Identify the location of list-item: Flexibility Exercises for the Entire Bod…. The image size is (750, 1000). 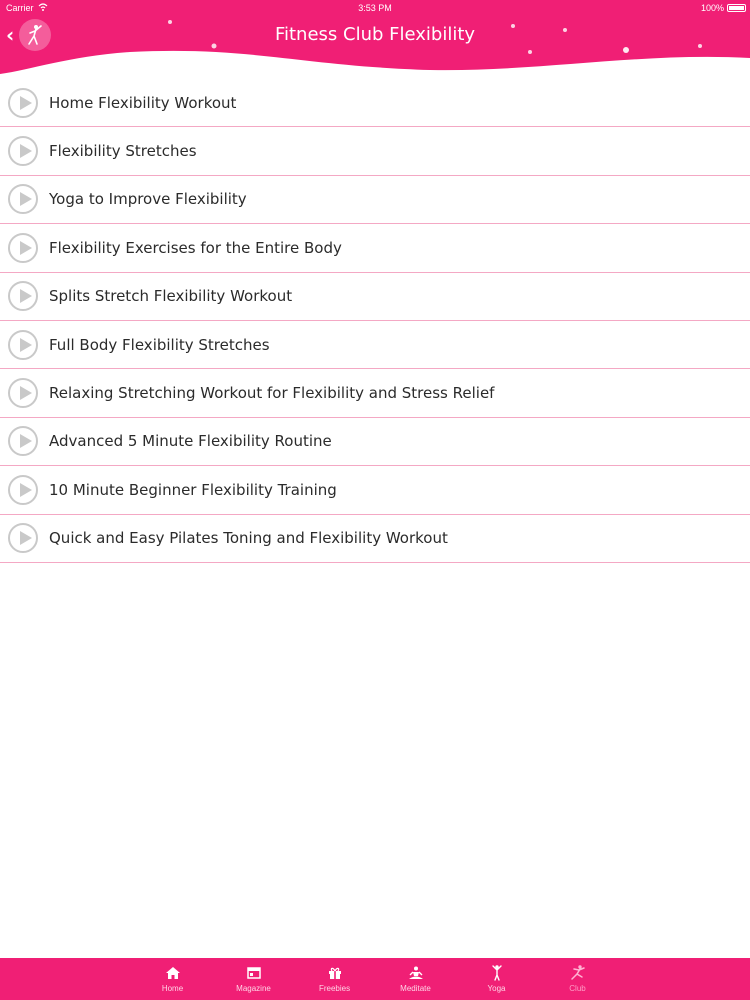
(375, 248).